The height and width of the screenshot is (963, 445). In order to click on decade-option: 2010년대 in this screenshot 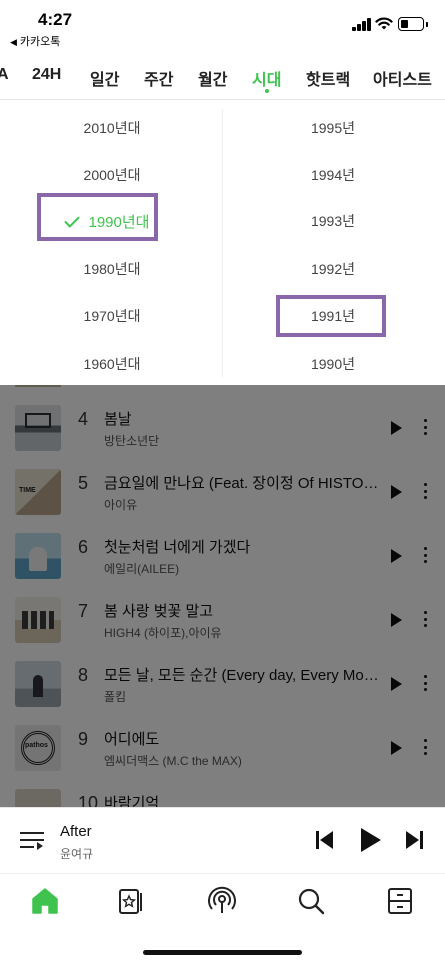, I will do `click(112, 128)`.